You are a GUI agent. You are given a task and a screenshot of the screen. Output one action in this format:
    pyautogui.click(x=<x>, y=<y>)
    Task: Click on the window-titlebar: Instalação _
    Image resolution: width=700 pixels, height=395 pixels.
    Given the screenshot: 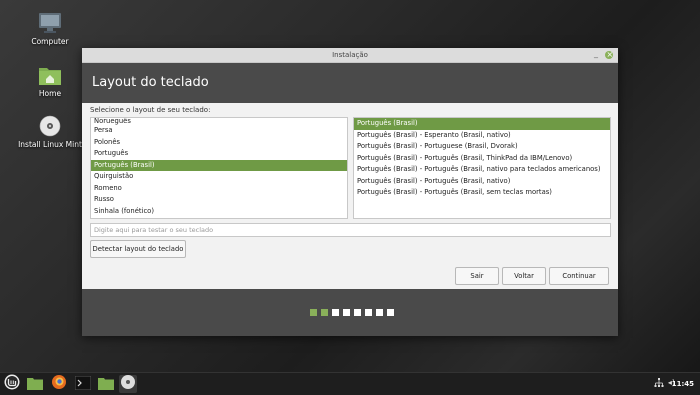 What is the action you would take?
    pyautogui.click(x=350, y=55)
    